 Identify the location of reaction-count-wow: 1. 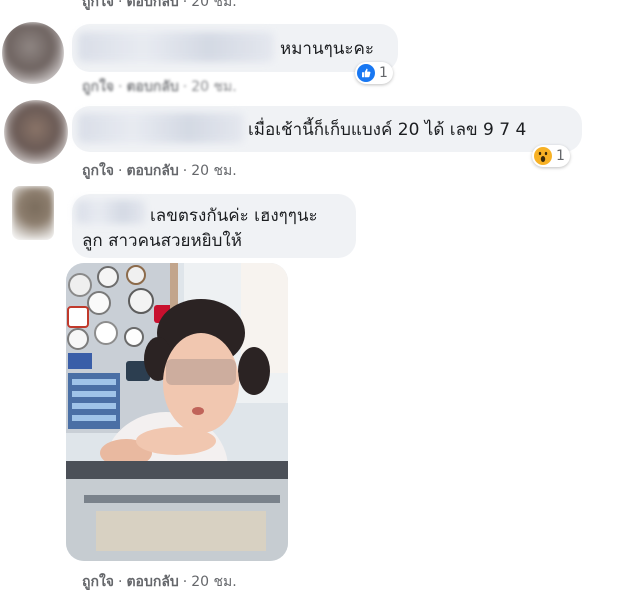
(551, 156).